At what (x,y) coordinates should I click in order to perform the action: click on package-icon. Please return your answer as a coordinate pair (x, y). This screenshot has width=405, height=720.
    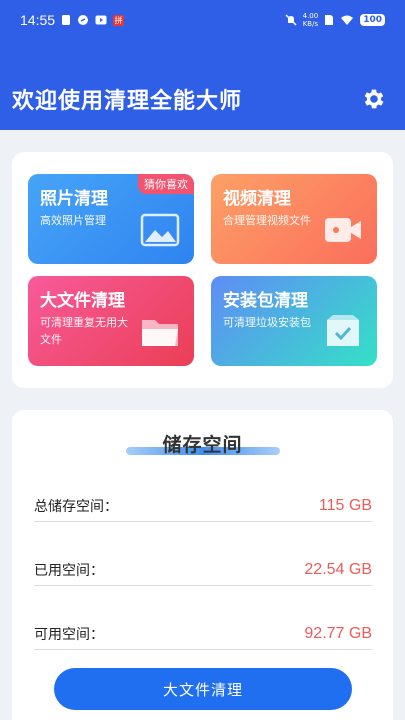
    Looking at the image, I should click on (343, 330).